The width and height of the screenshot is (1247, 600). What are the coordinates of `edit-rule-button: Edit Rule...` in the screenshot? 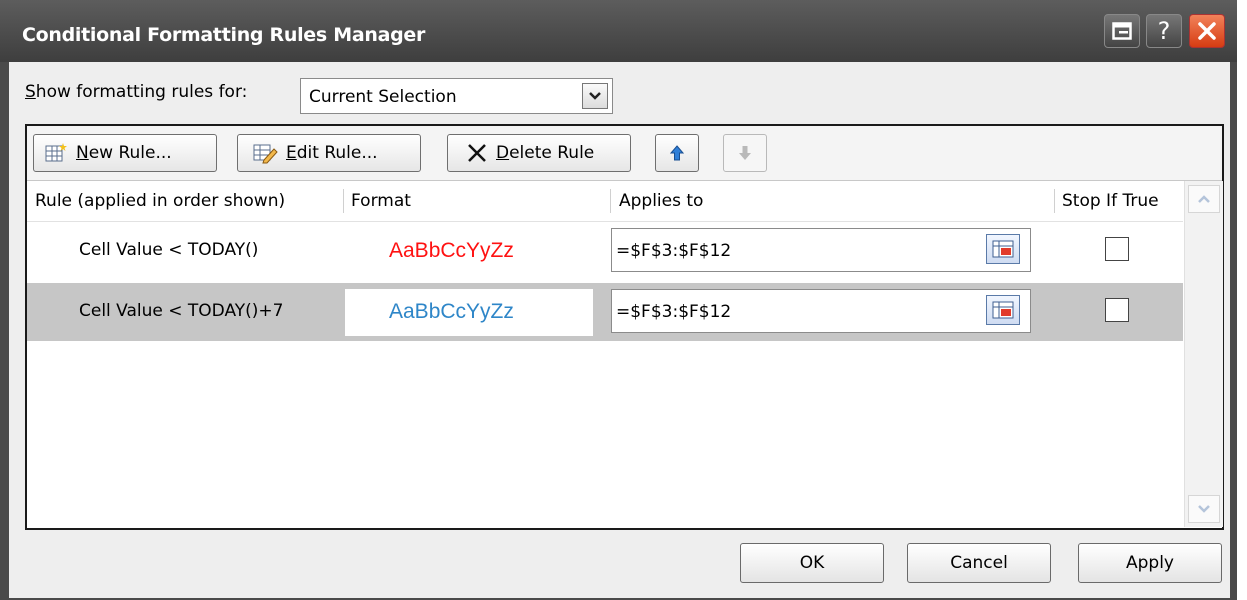 It's located at (329, 153).